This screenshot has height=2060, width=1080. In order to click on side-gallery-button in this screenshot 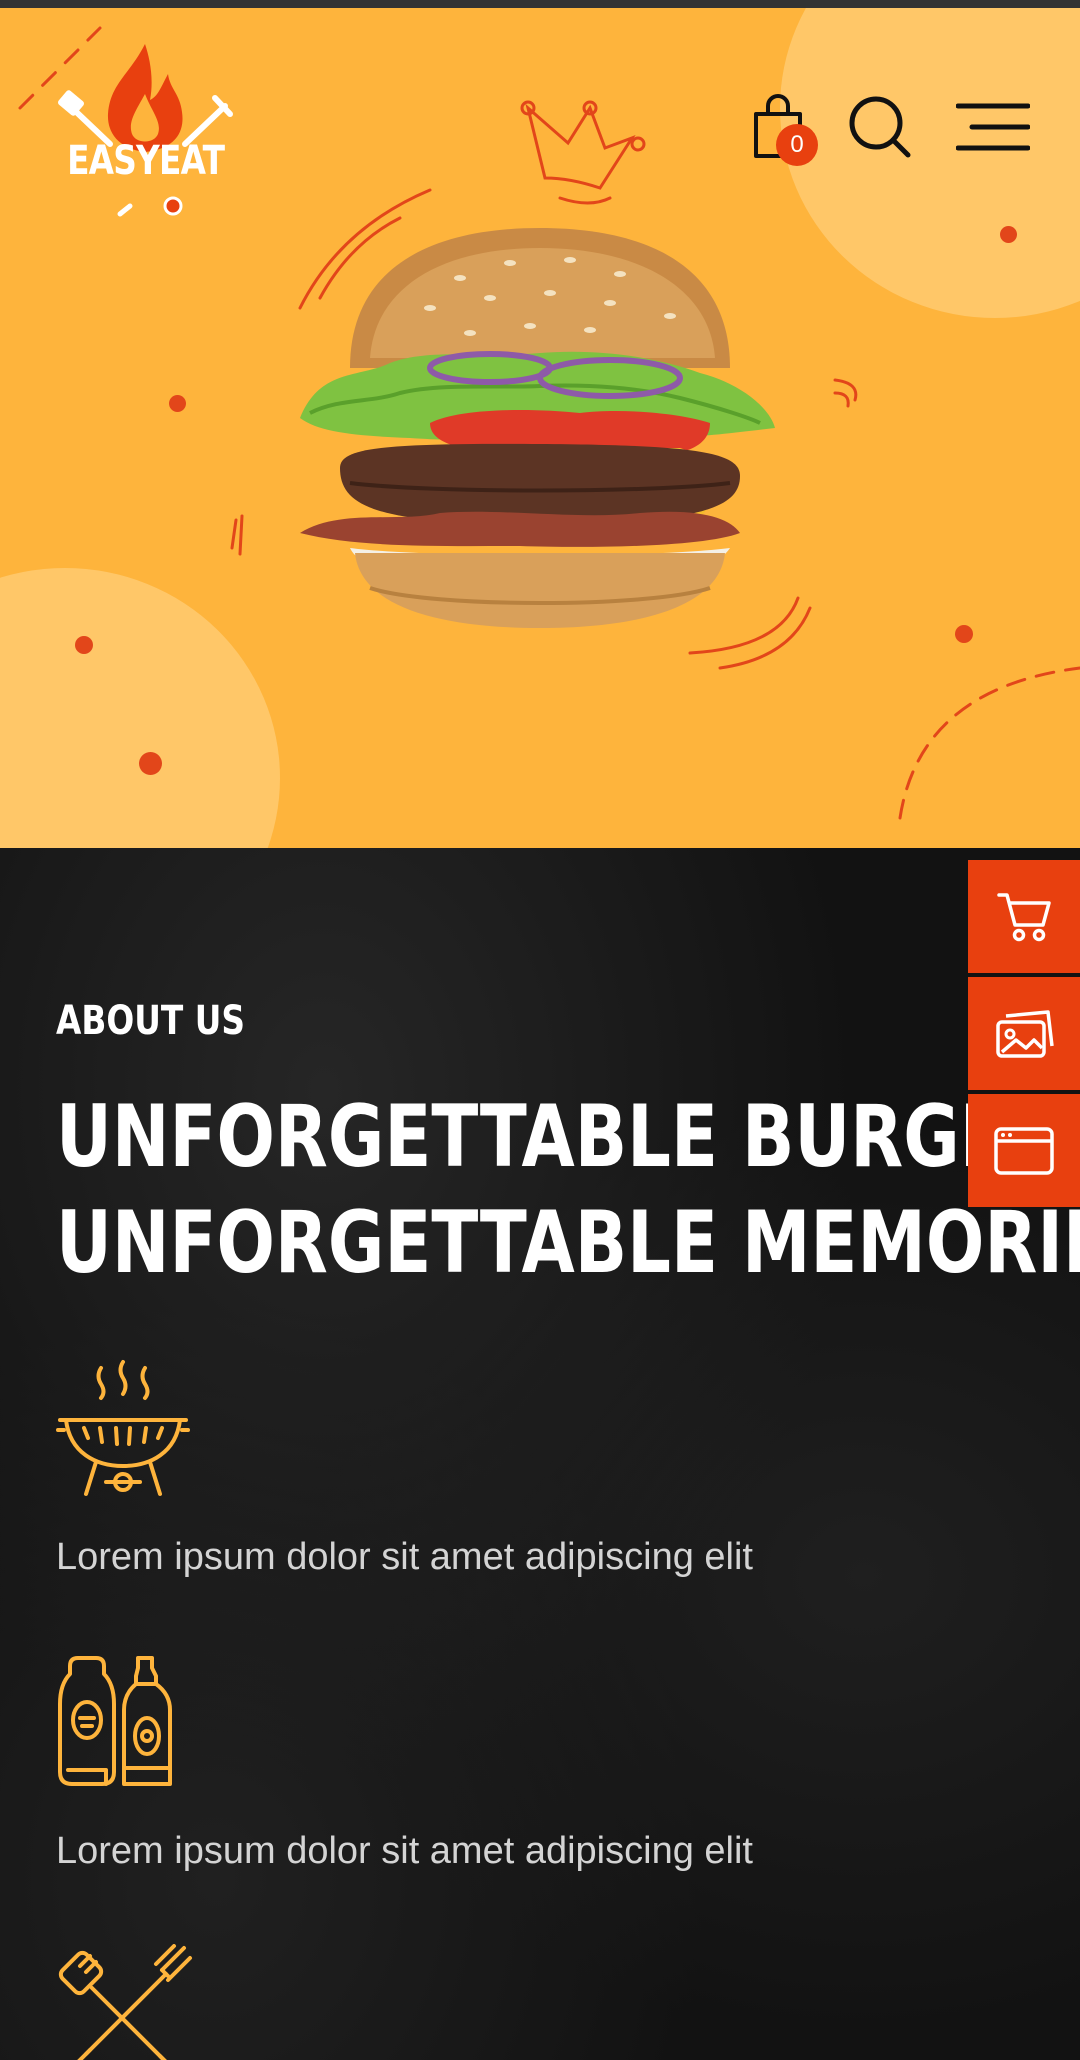, I will do `click(1024, 1033)`.